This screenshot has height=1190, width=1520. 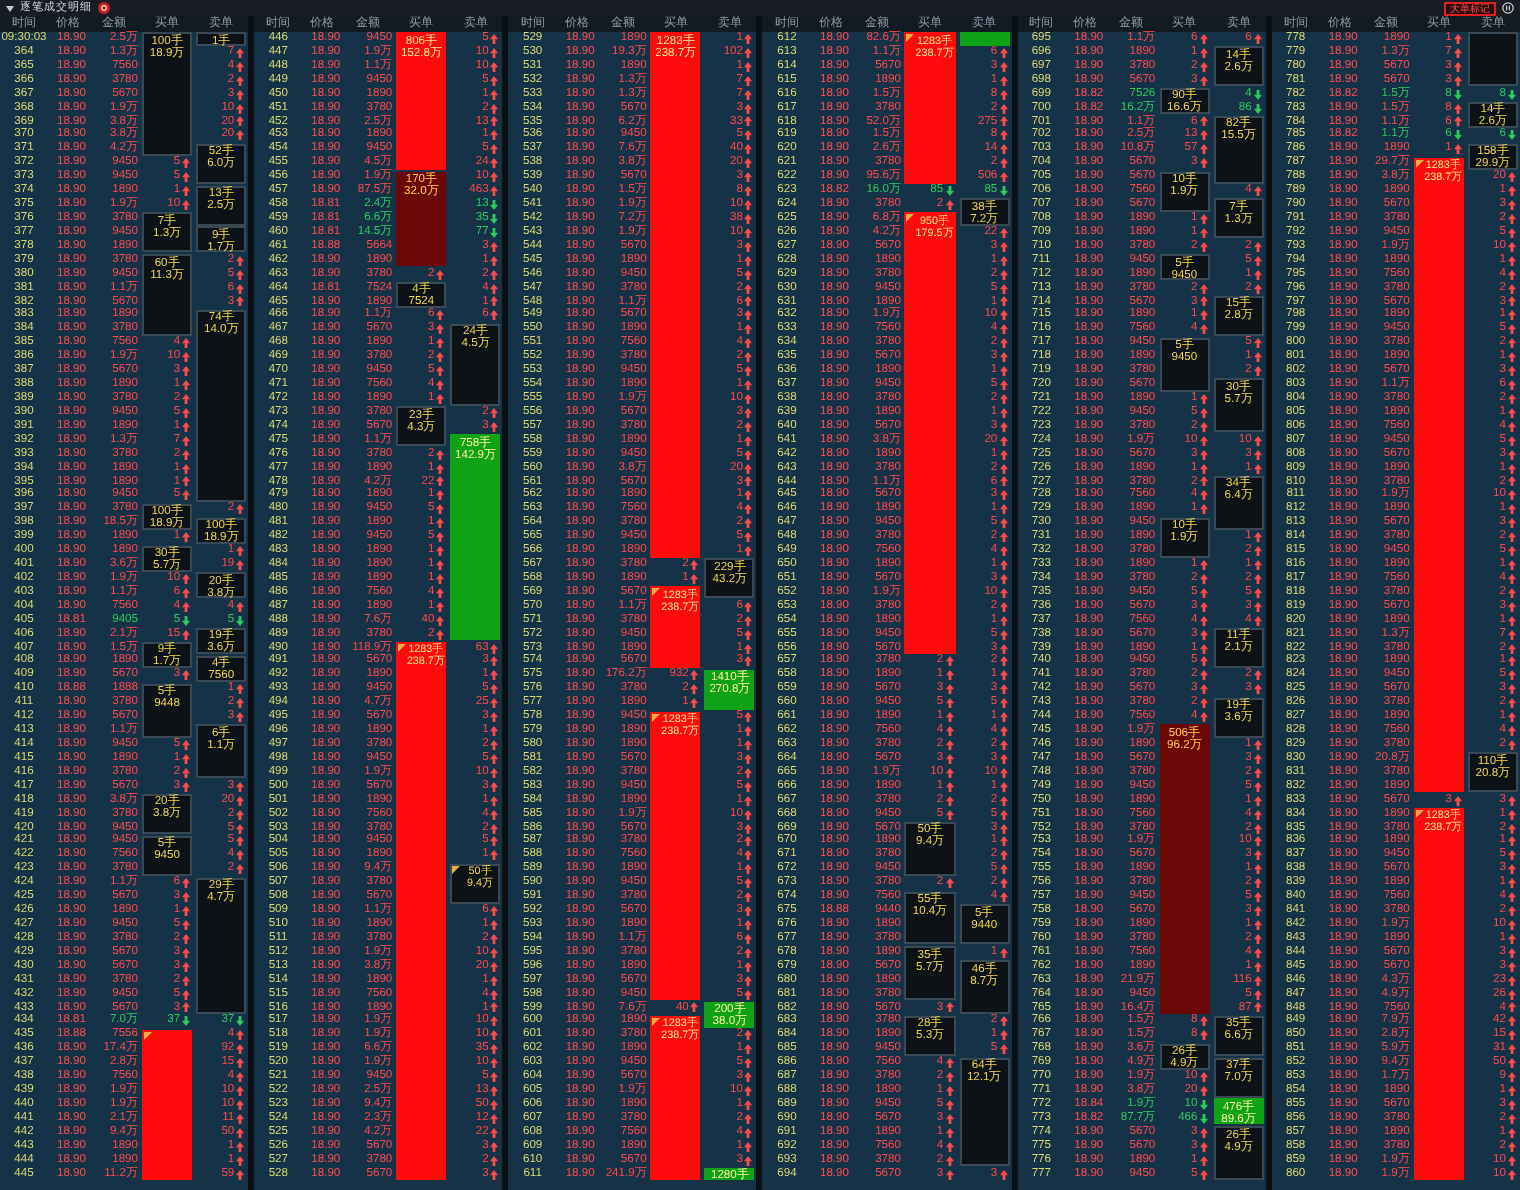 I want to click on pause-icon, so click(x=1508, y=8).